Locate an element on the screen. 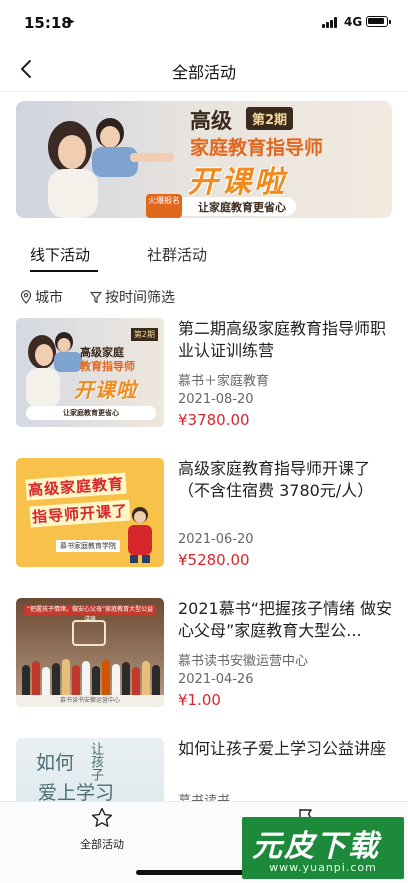 This screenshot has height=883, width=408. status-bar: 15:18 ➤ 4G is located at coordinates (204, 23).